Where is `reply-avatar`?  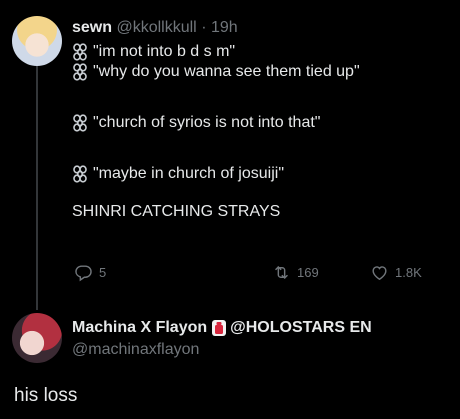 reply-avatar is located at coordinates (37, 338).